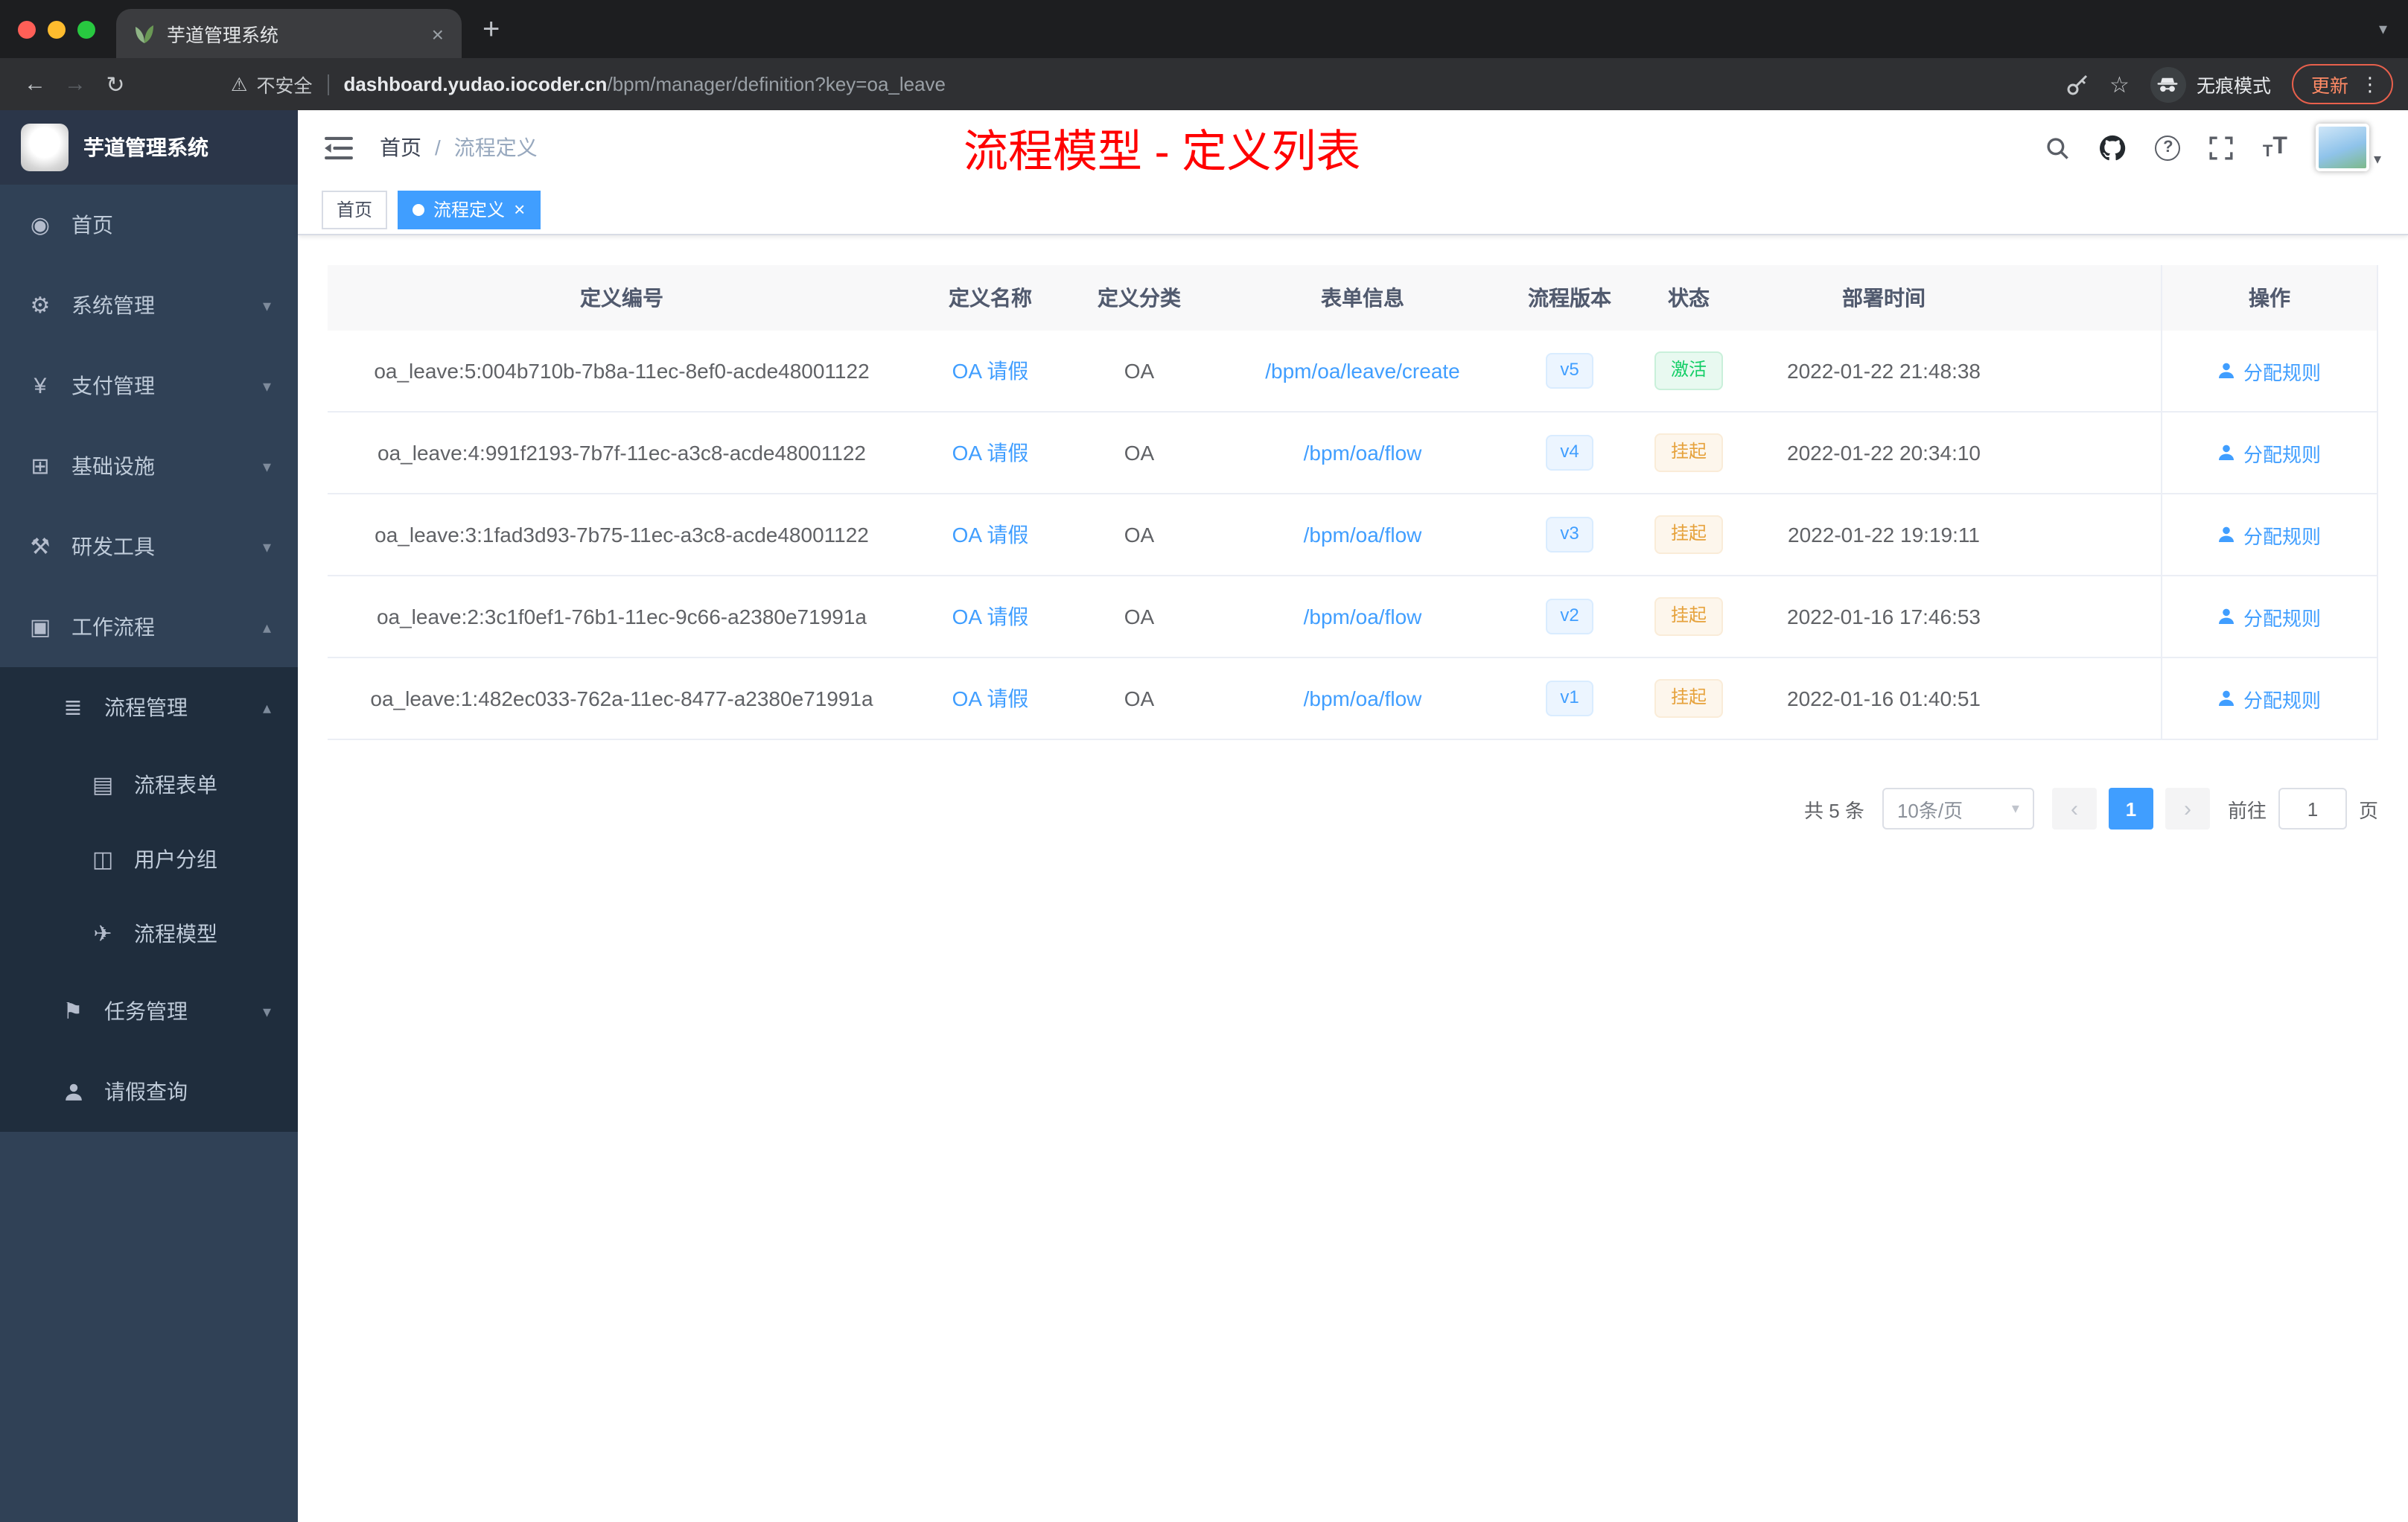 The width and height of the screenshot is (2408, 1522). What do you see at coordinates (149, 1091) in the screenshot?
I see `sidebar-item-leave-query: 请假查询` at bounding box center [149, 1091].